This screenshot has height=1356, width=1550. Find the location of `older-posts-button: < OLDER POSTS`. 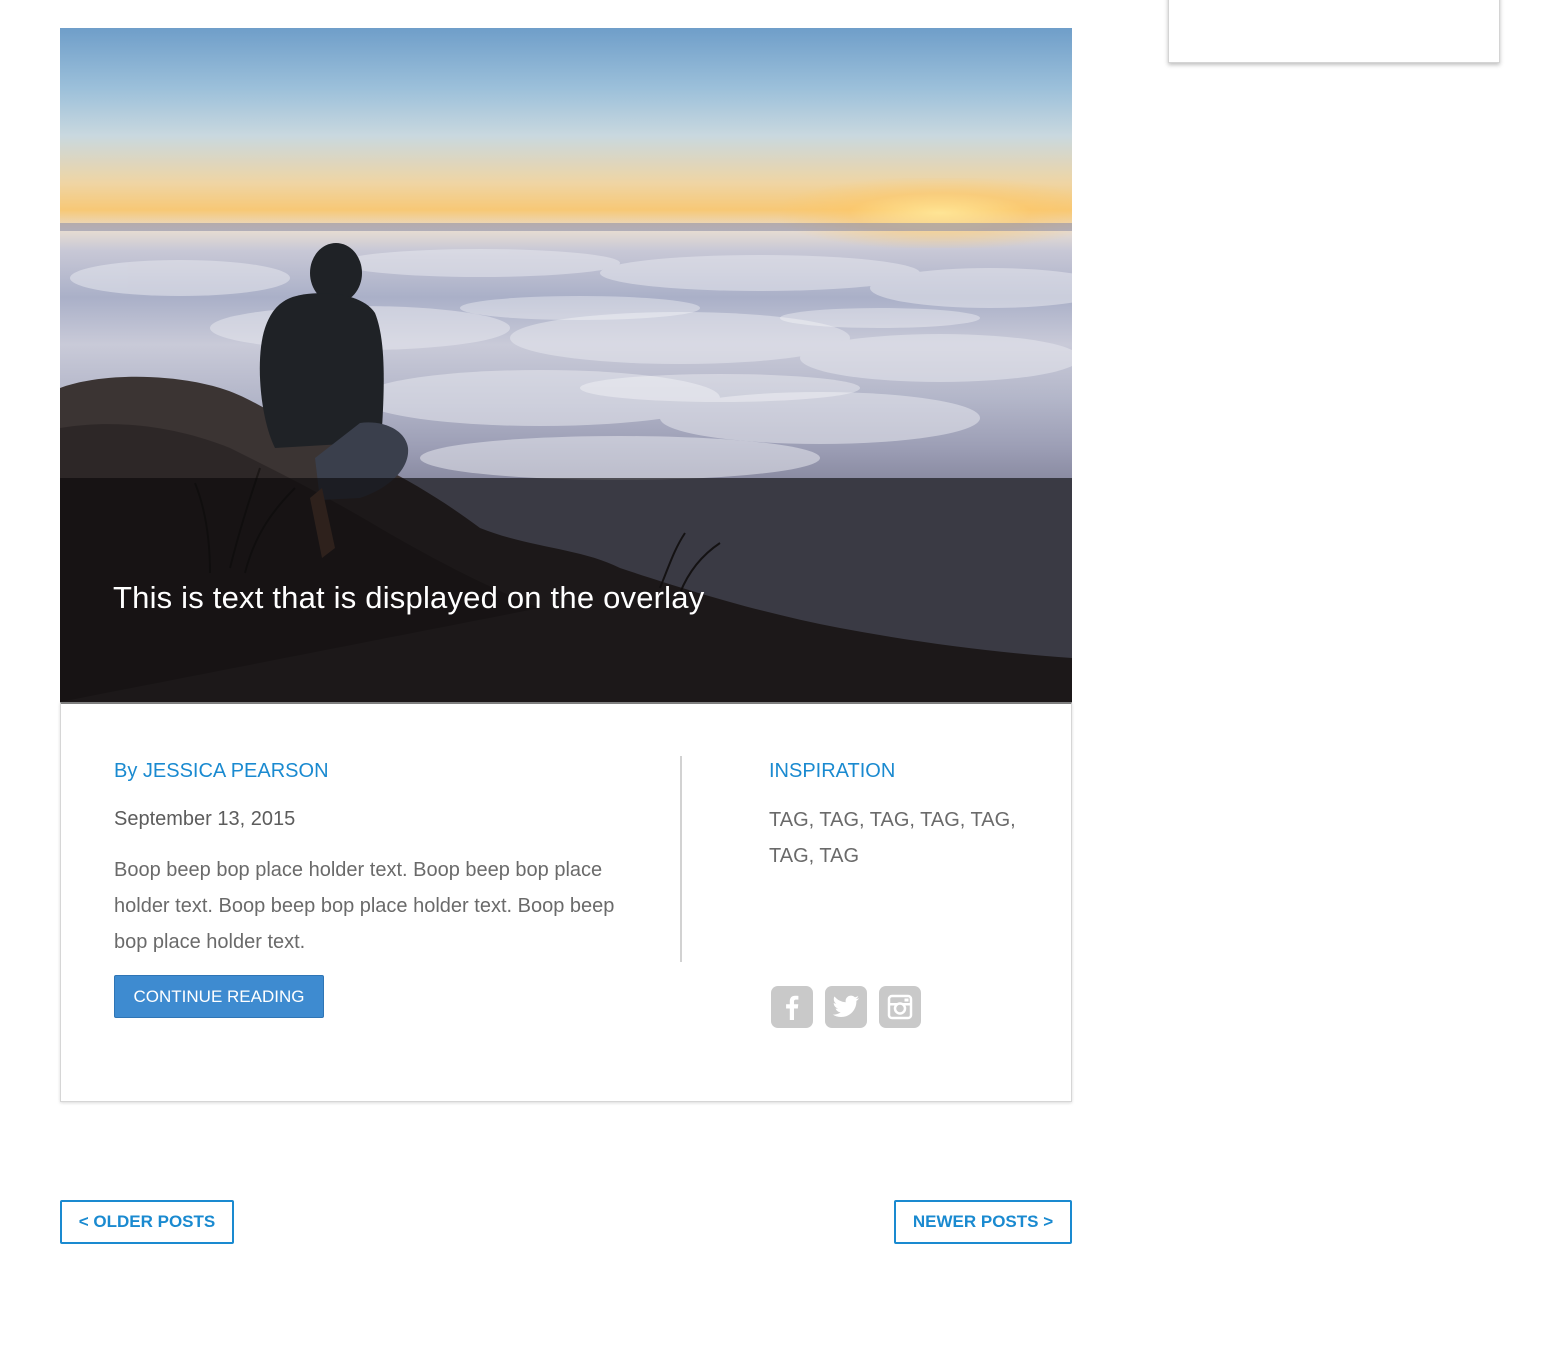

older-posts-button: < OLDER POSTS is located at coordinates (147, 1222).